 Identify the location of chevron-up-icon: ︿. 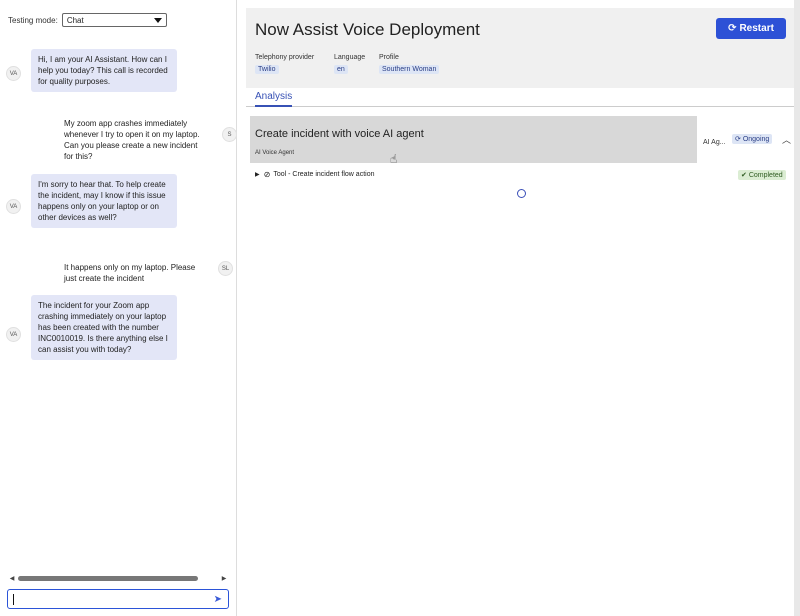
(786, 139).